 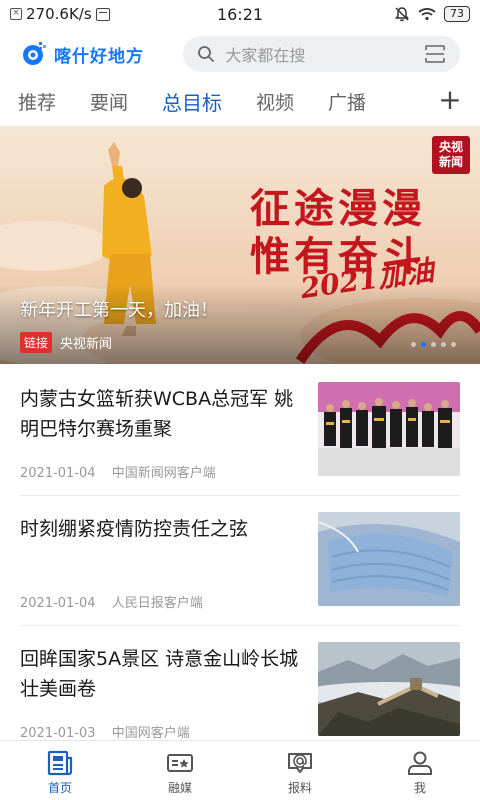 I want to click on nav-me: 我, so click(x=420, y=770).